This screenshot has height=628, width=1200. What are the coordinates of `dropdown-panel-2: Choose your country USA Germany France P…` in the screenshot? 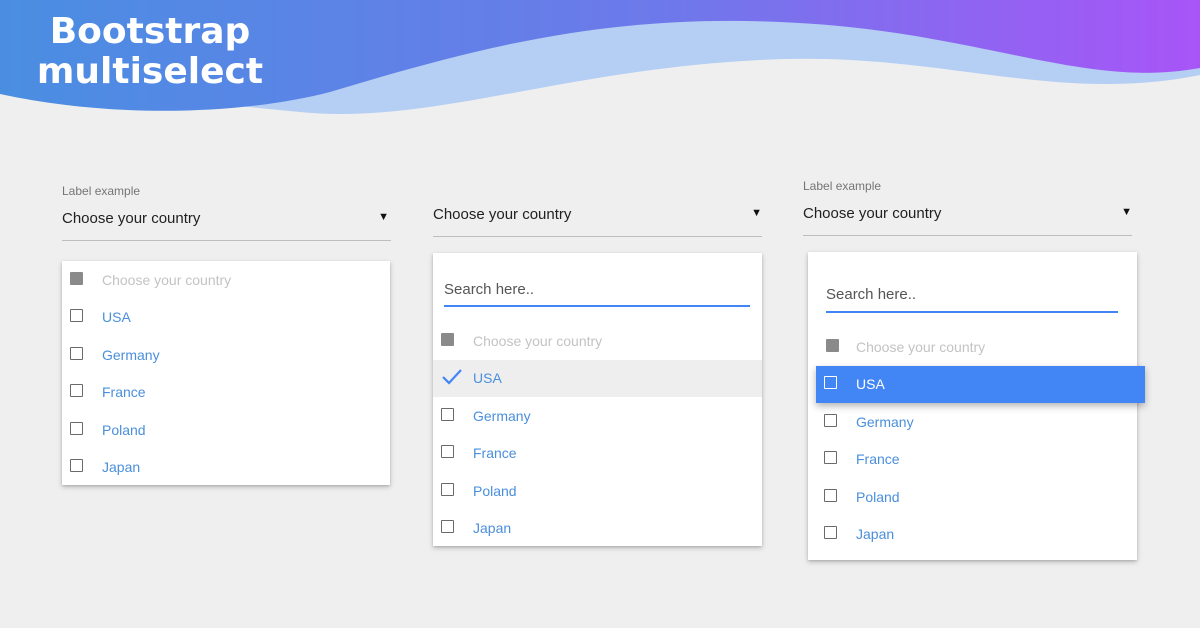 It's located at (597, 399).